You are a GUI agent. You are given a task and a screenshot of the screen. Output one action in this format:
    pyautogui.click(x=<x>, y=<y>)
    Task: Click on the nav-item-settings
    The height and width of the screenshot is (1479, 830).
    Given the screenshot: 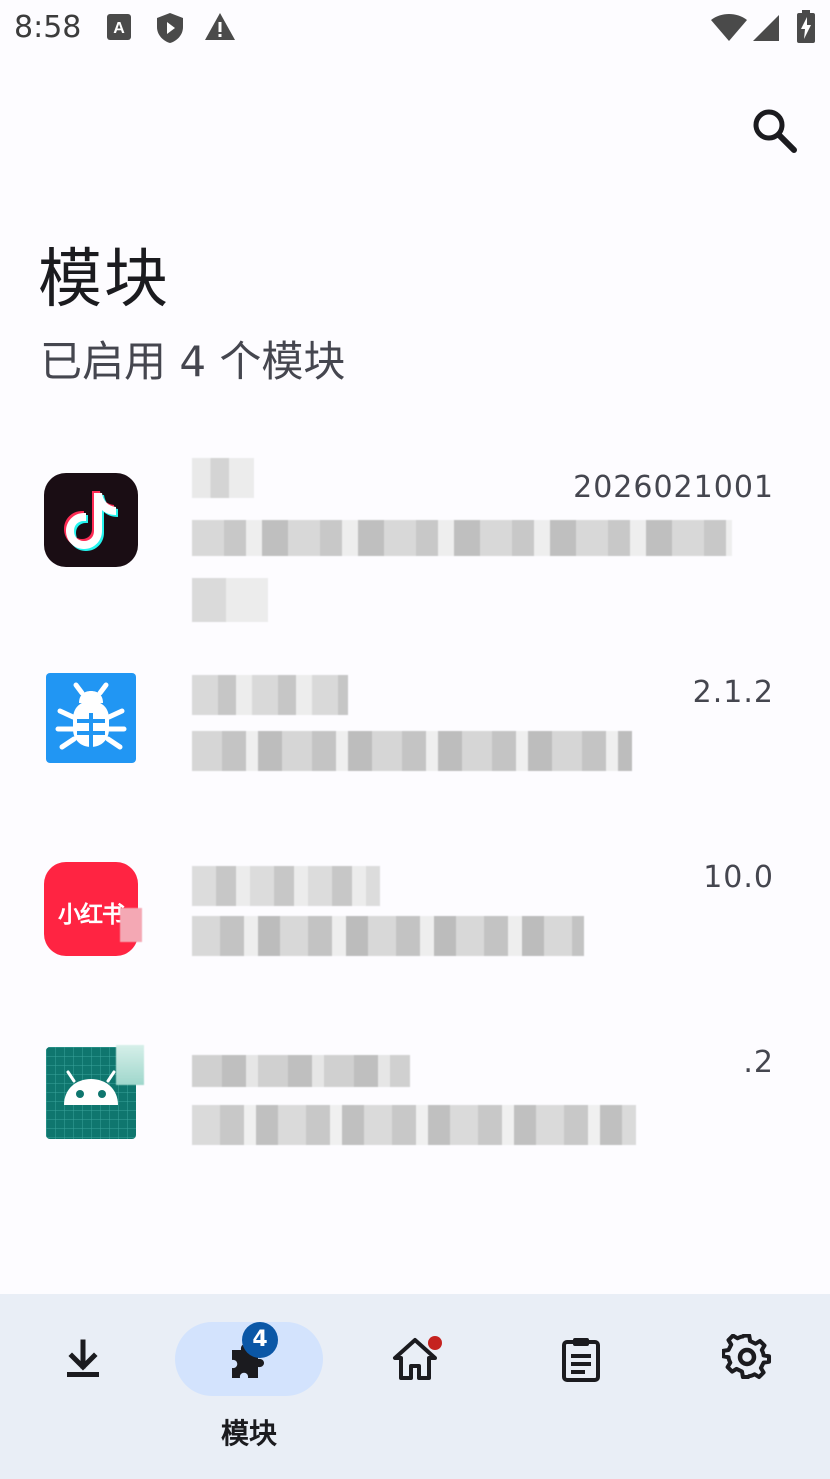 What is the action you would take?
    pyautogui.click(x=747, y=1386)
    